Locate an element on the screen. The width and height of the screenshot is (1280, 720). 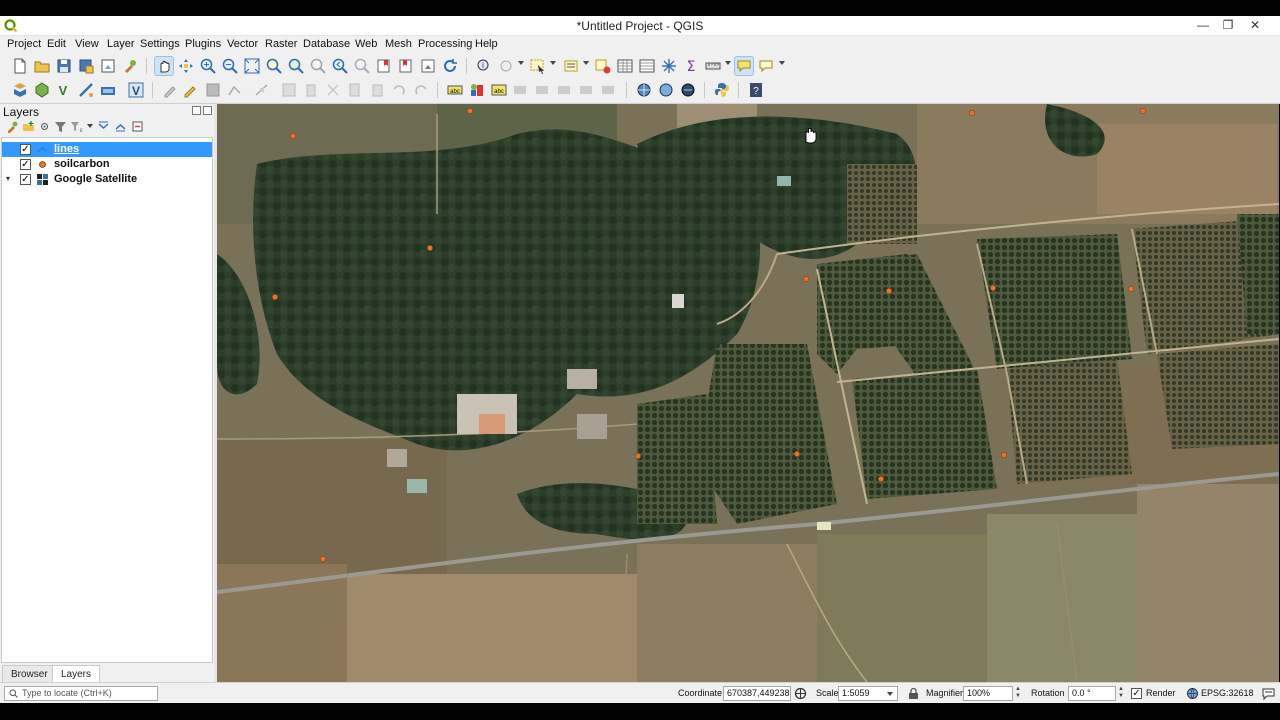
locator-search: Type to locate (Ctrl+K) is located at coordinates (81, 693).